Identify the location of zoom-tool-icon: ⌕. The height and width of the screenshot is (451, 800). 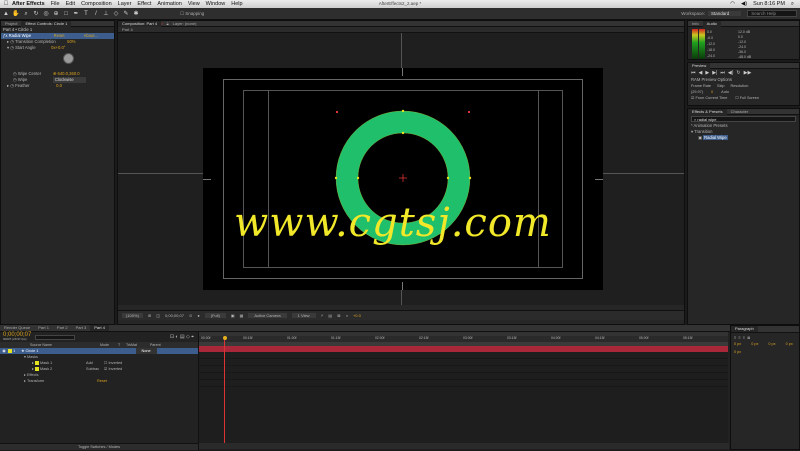
(26, 14).